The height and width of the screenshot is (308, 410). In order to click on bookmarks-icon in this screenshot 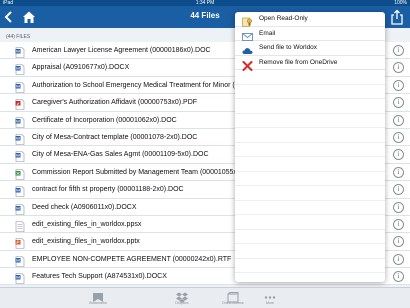, I will do `click(98, 296)`.